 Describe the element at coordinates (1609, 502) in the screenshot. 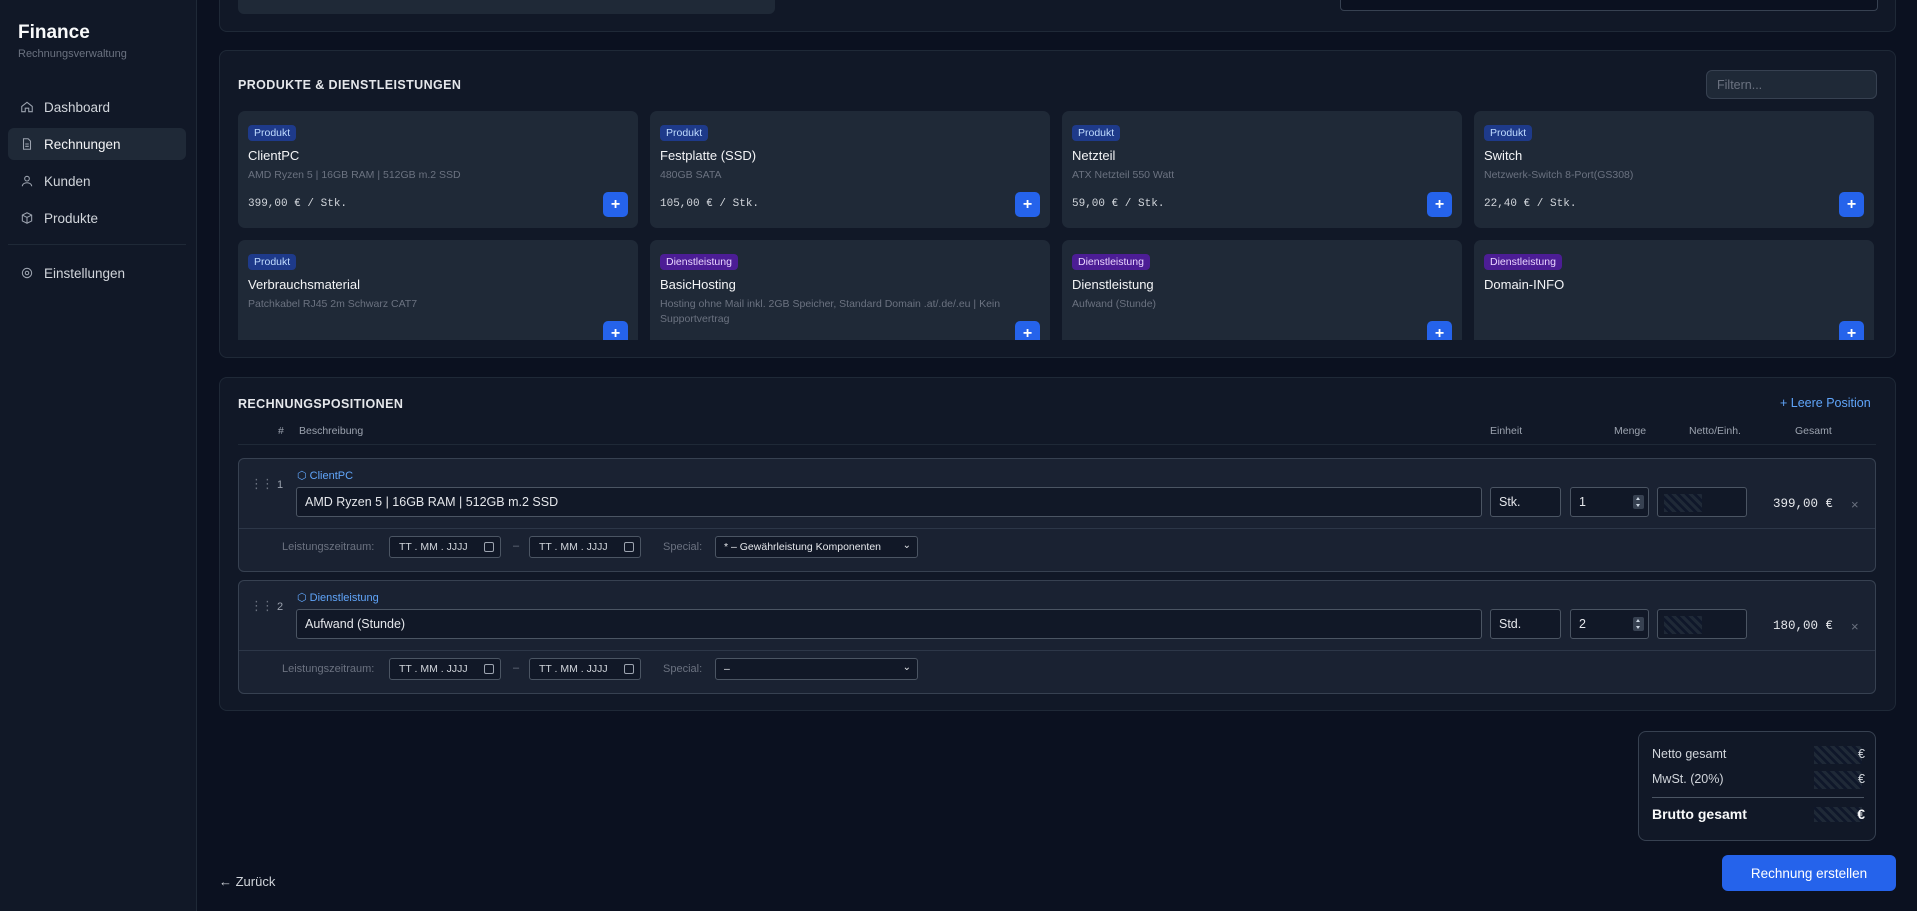

I see `position-quantity-input: 1` at that location.